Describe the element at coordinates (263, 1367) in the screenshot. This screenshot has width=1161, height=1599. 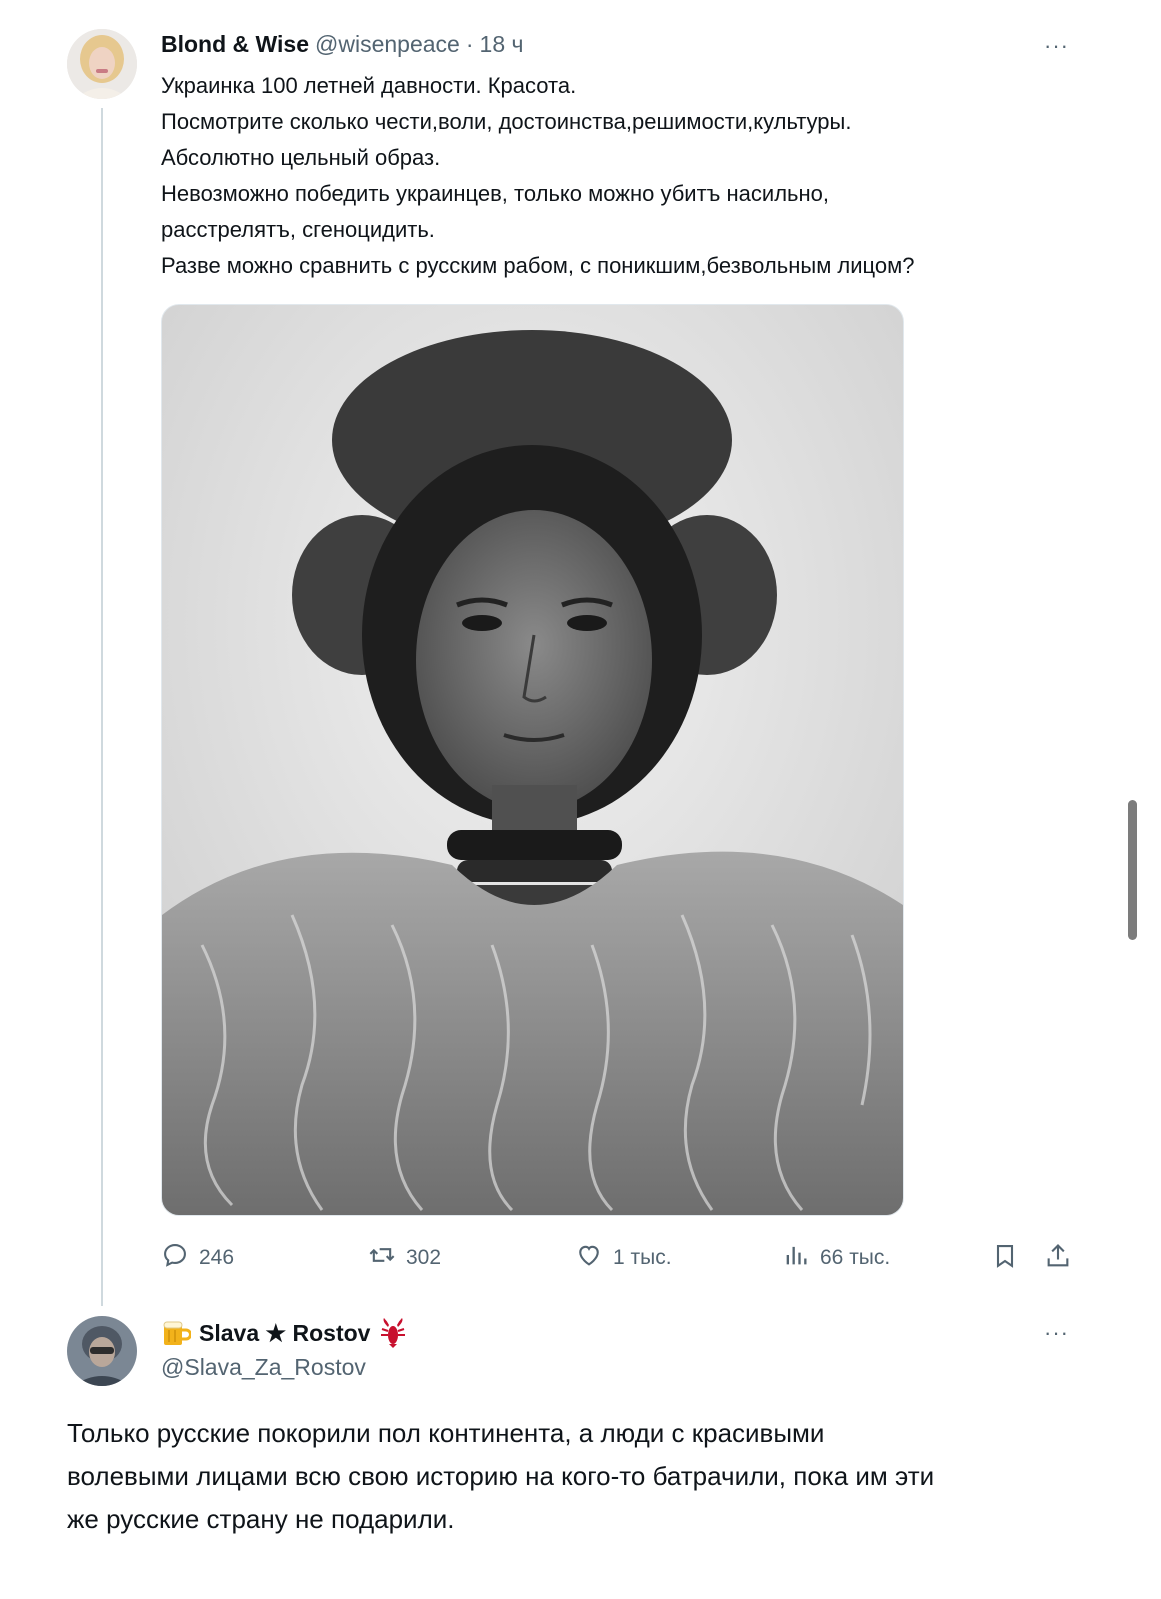
I see `reply-author-handle: @Slava_Za_Rostov` at that location.